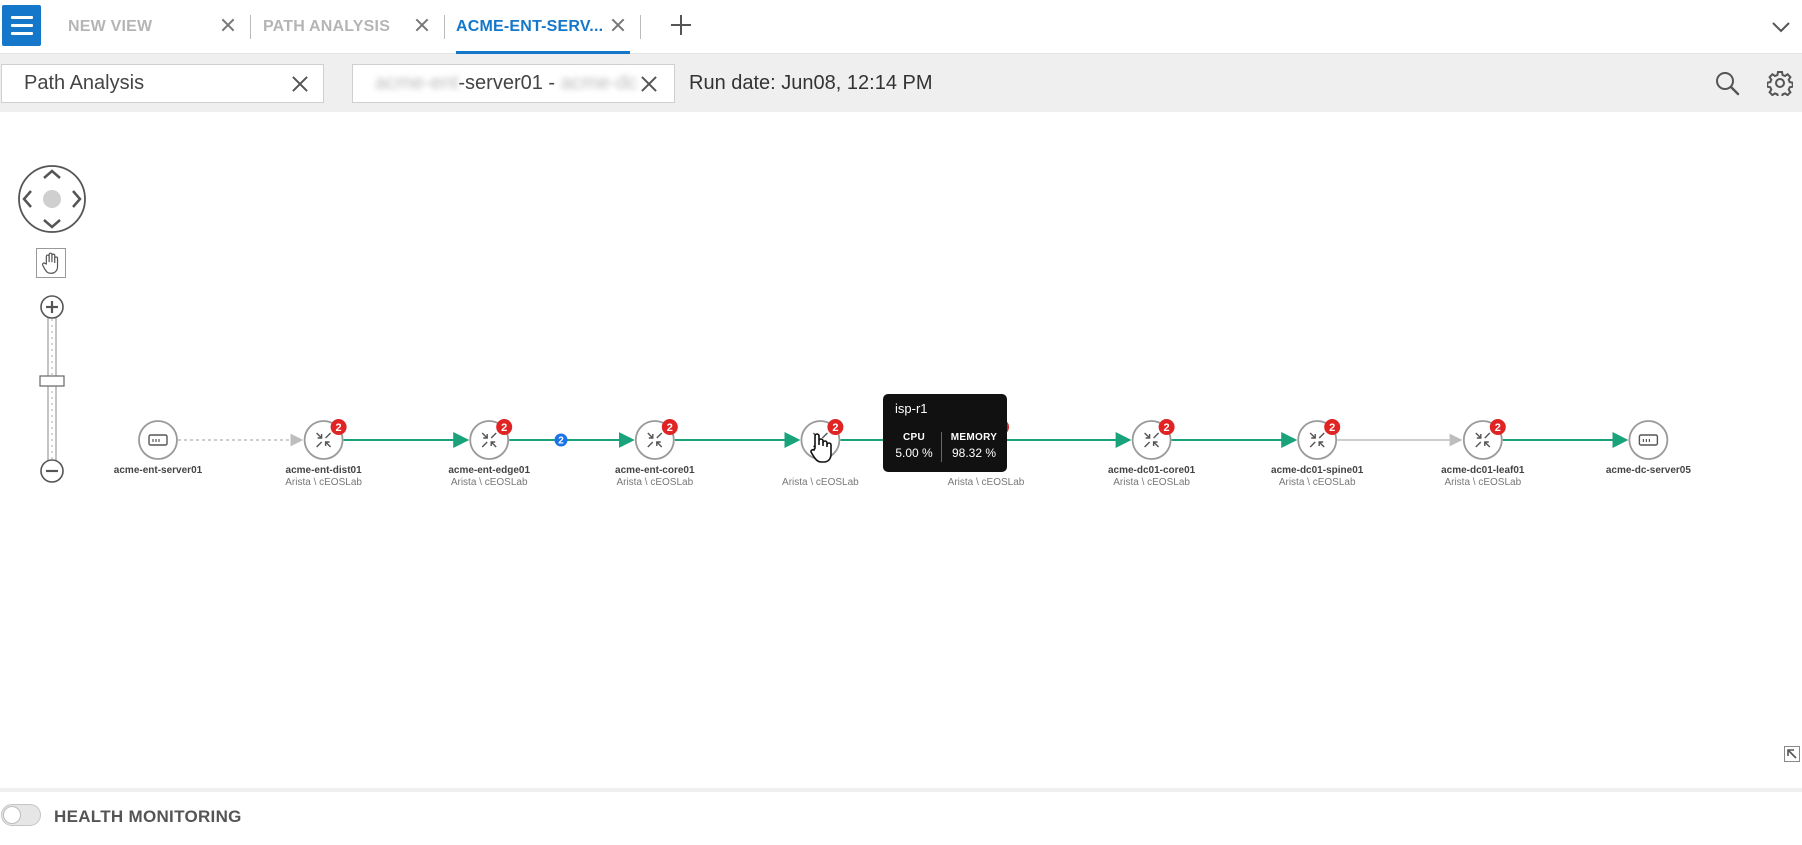 Image resolution: width=1802 pixels, height=845 pixels. Describe the element at coordinates (681, 25) in the screenshot. I see `plus-icon` at that location.